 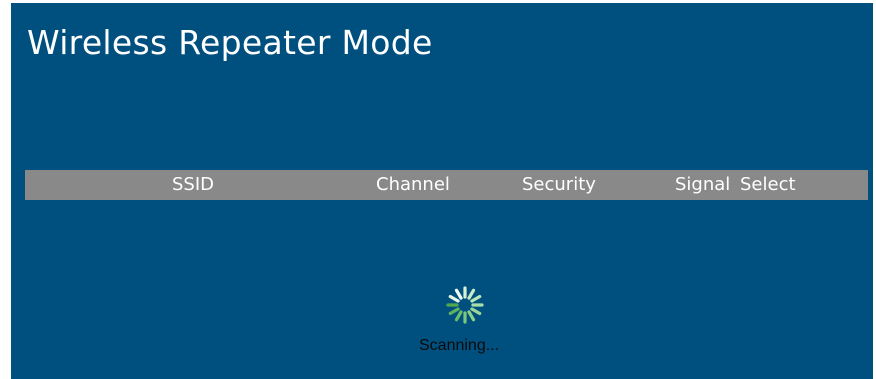 What do you see at coordinates (768, 184) in the screenshot?
I see `column-header-select: Select` at bounding box center [768, 184].